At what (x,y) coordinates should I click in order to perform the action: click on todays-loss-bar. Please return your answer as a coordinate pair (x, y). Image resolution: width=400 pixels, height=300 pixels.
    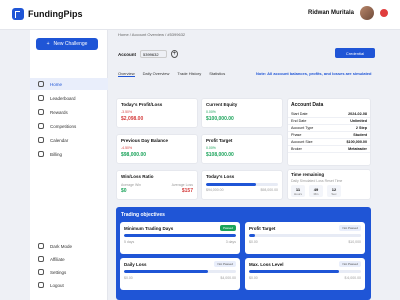
    Looking at the image, I should click on (242, 184).